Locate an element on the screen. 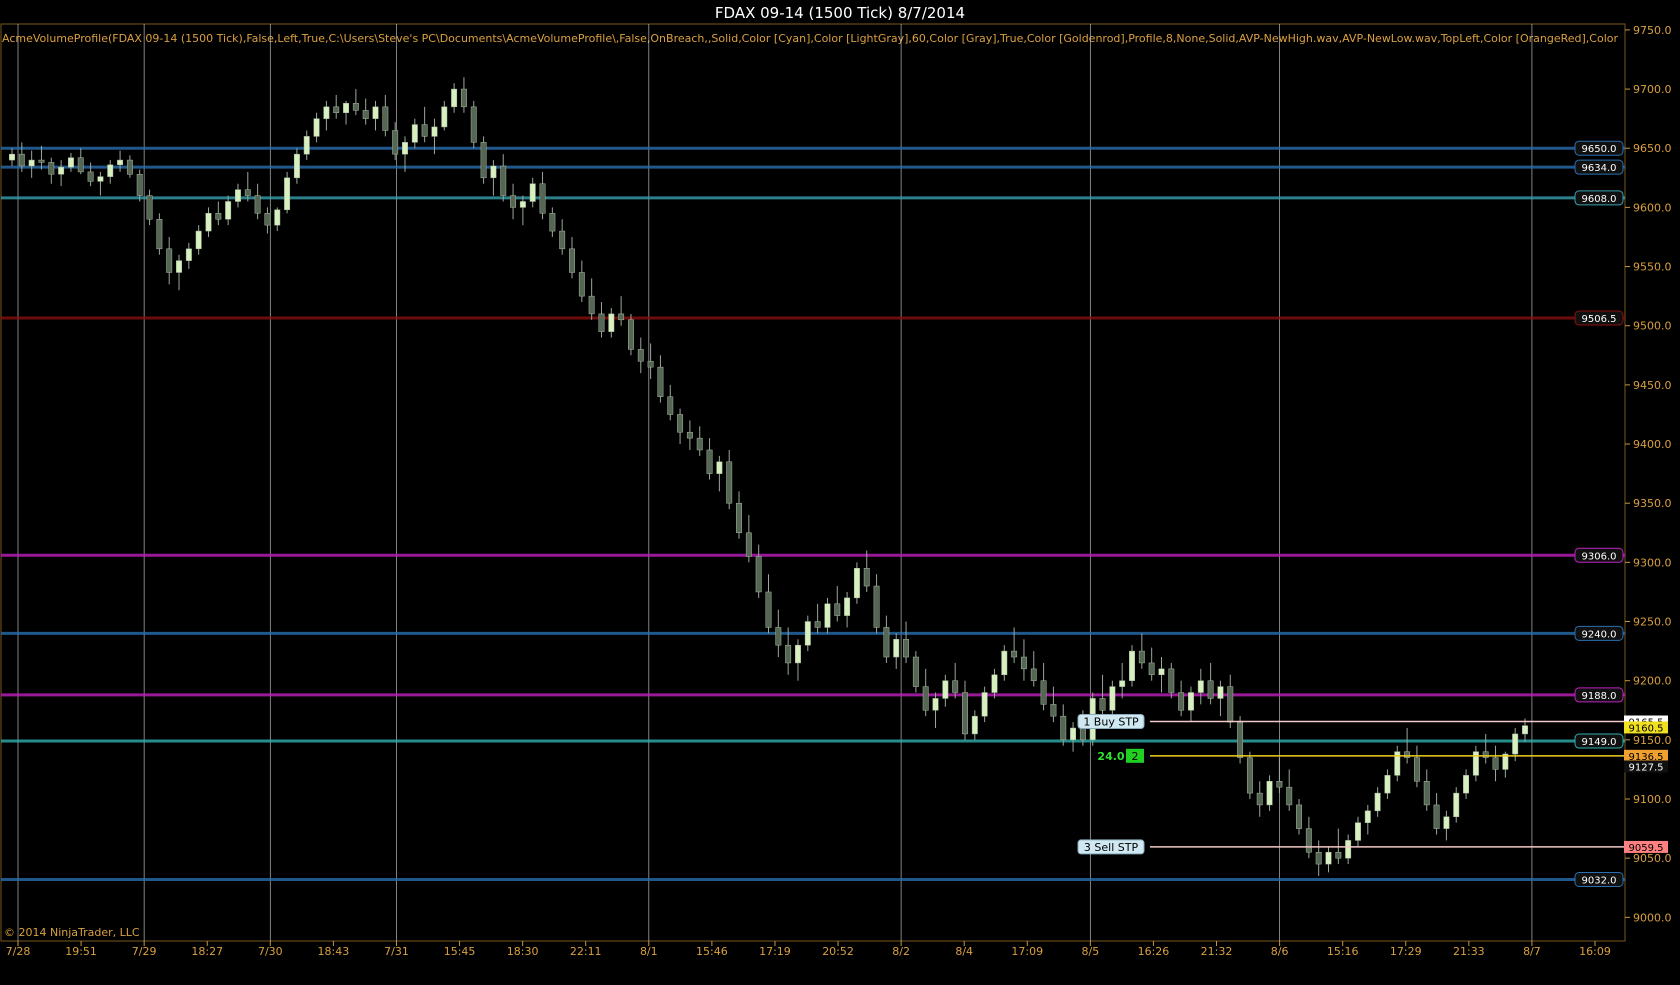  y-tick-label: 9000.0 is located at coordinates (1652, 917).